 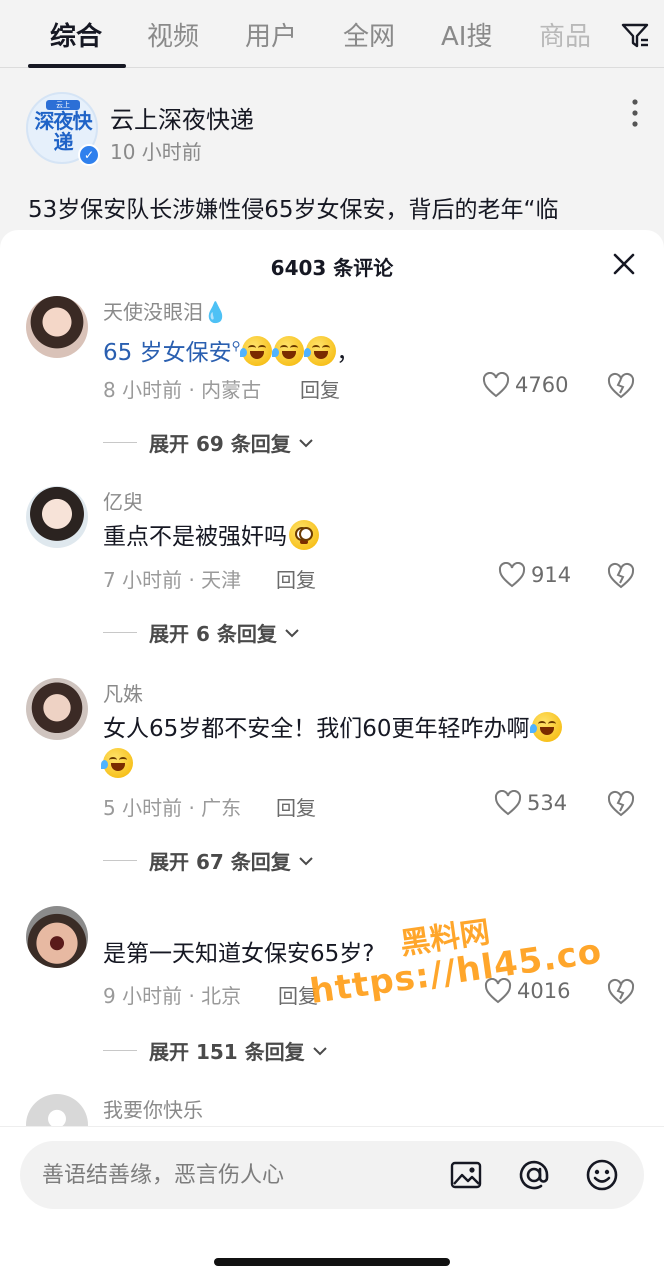 What do you see at coordinates (213, 634) in the screenshot?
I see `expand-replies-label: 展开 6 条回复` at bounding box center [213, 634].